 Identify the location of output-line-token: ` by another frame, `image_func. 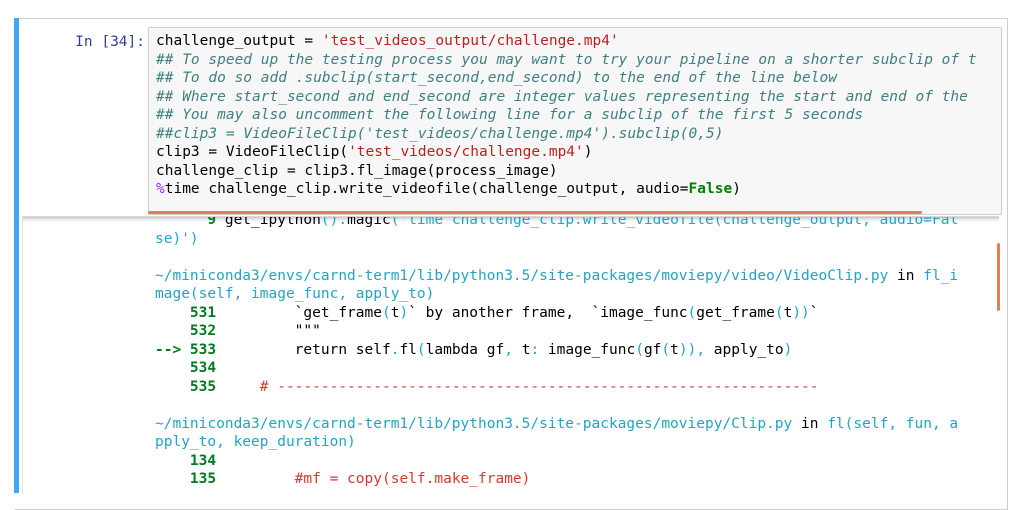
(548, 312).